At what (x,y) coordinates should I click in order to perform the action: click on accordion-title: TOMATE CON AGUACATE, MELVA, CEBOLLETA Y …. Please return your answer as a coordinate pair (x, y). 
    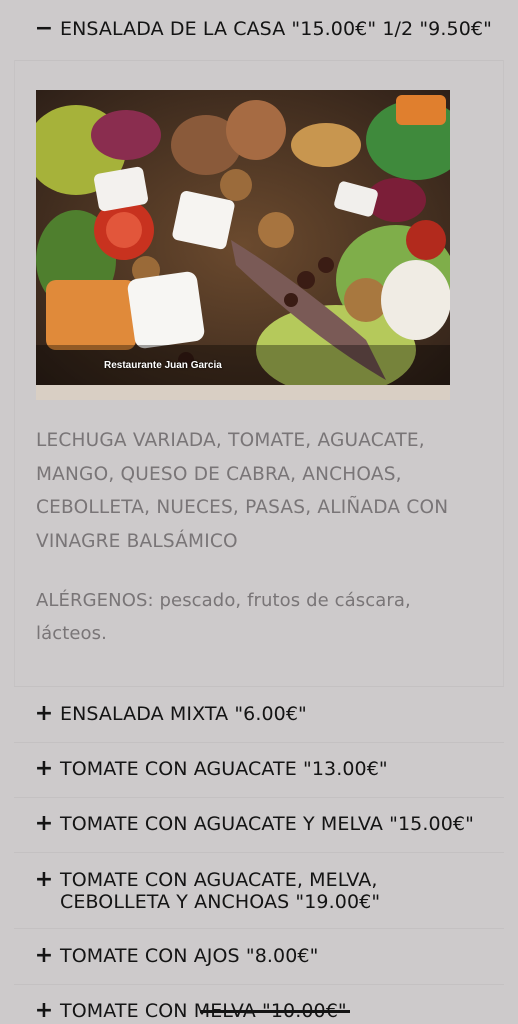
    Looking at the image, I should click on (220, 891).